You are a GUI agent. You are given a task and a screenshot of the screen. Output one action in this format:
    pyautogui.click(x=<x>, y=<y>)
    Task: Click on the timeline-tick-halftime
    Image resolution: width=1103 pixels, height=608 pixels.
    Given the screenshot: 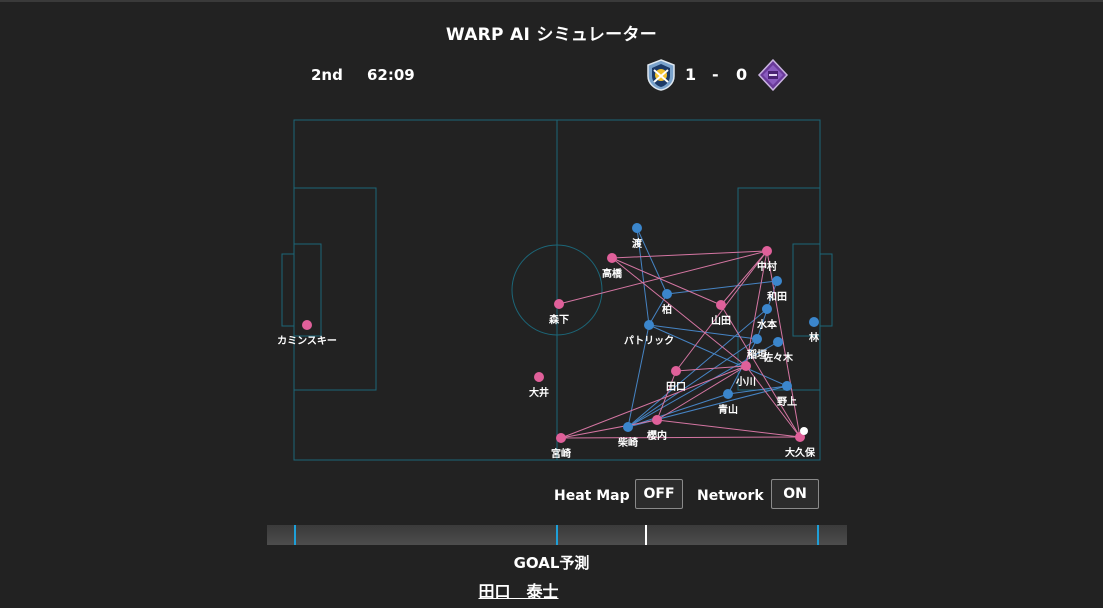 What is the action you would take?
    pyautogui.click(x=557, y=535)
    